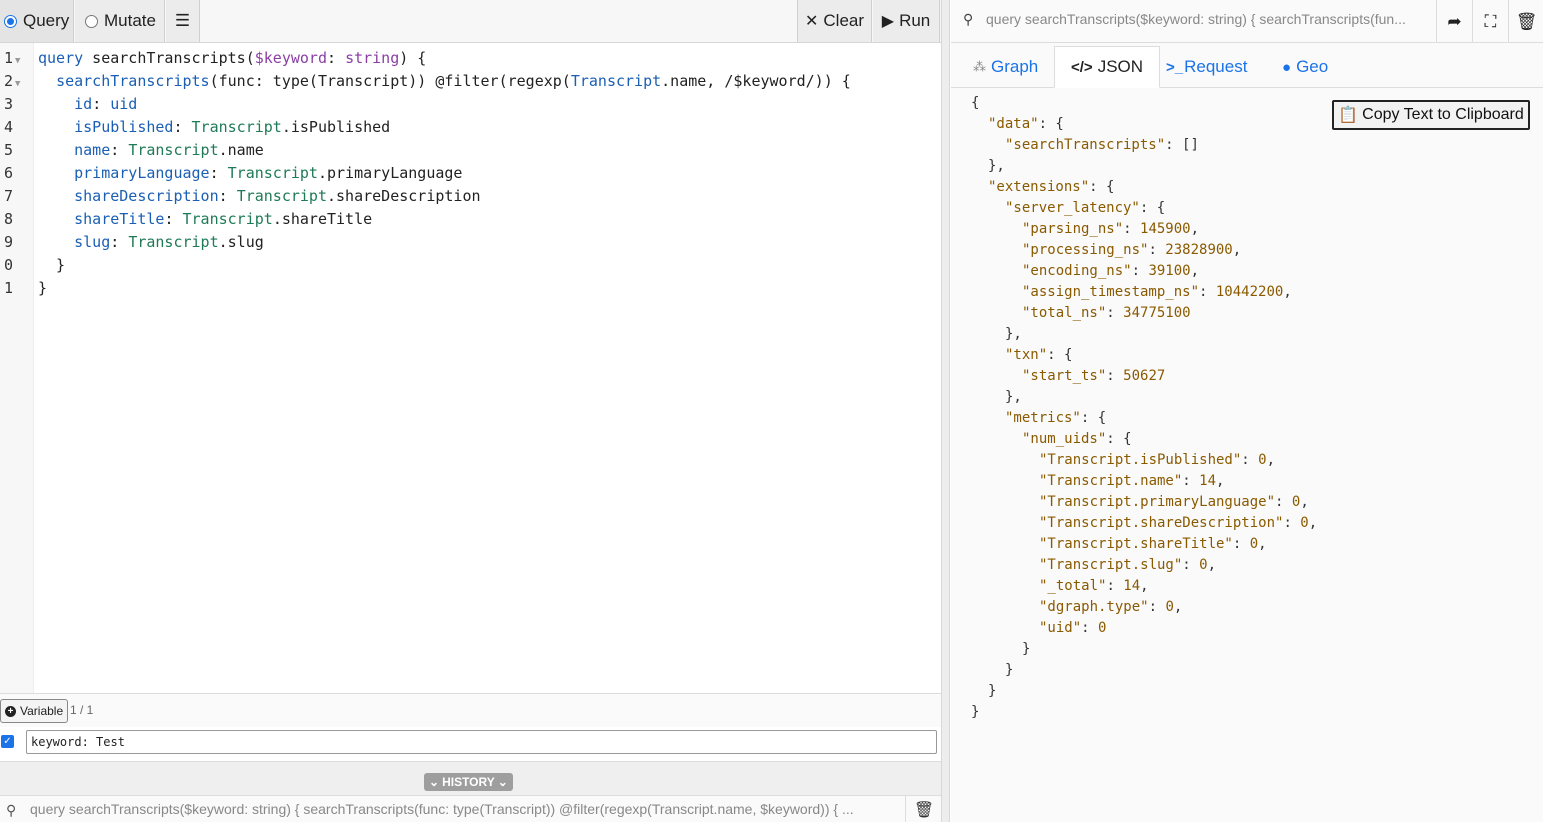 The image size is (1543, 822). What do you see at coordinates (272, 173) in the screenshot?
I see `code-token: Transcript` at bounding box center [272, 173].